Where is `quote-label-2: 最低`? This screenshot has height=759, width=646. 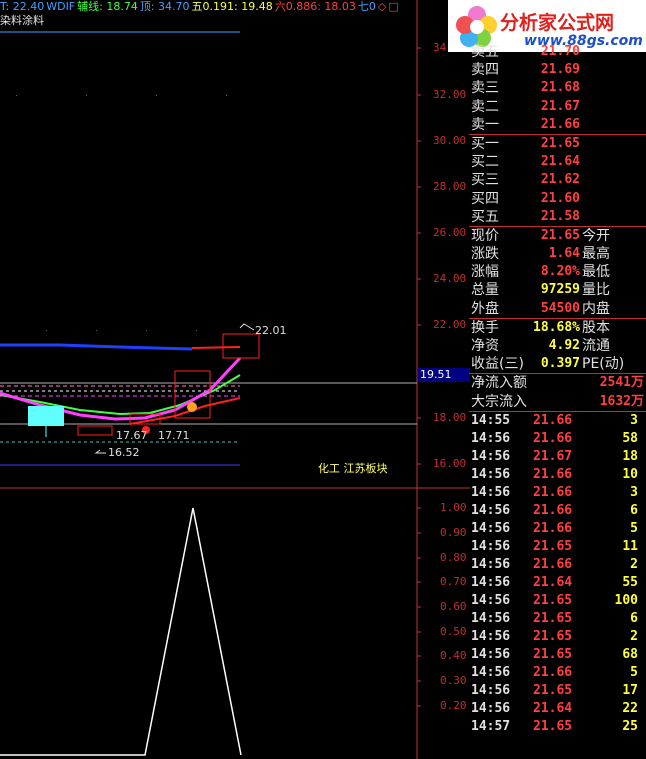 quote-label-2: 最低 is located at coordinates (596, 272).